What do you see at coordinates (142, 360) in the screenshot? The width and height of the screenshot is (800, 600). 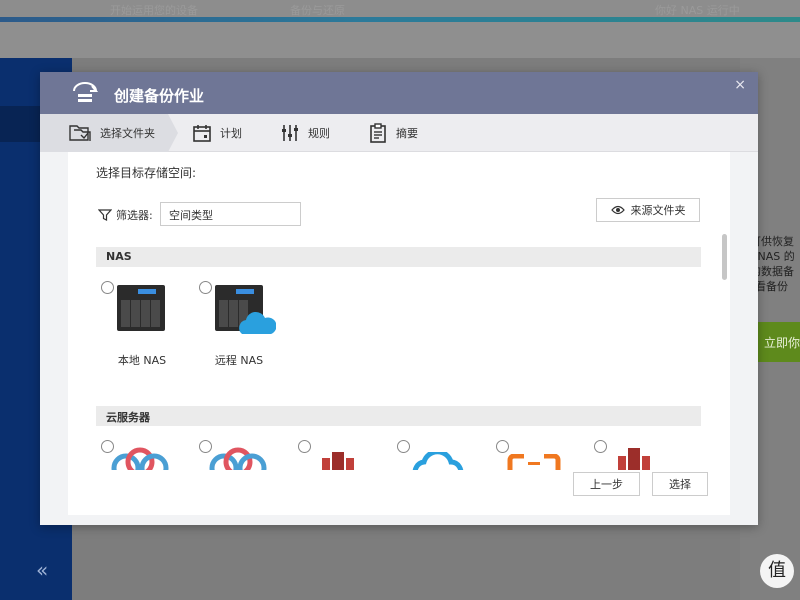 I see `local-nas-label: 本地 NAS` at bounding box center [142, 360].